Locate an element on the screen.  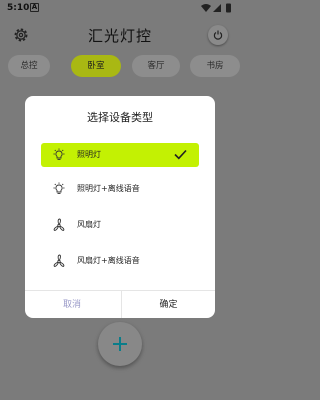
wifi-icon is located at coordinates (206, 8).